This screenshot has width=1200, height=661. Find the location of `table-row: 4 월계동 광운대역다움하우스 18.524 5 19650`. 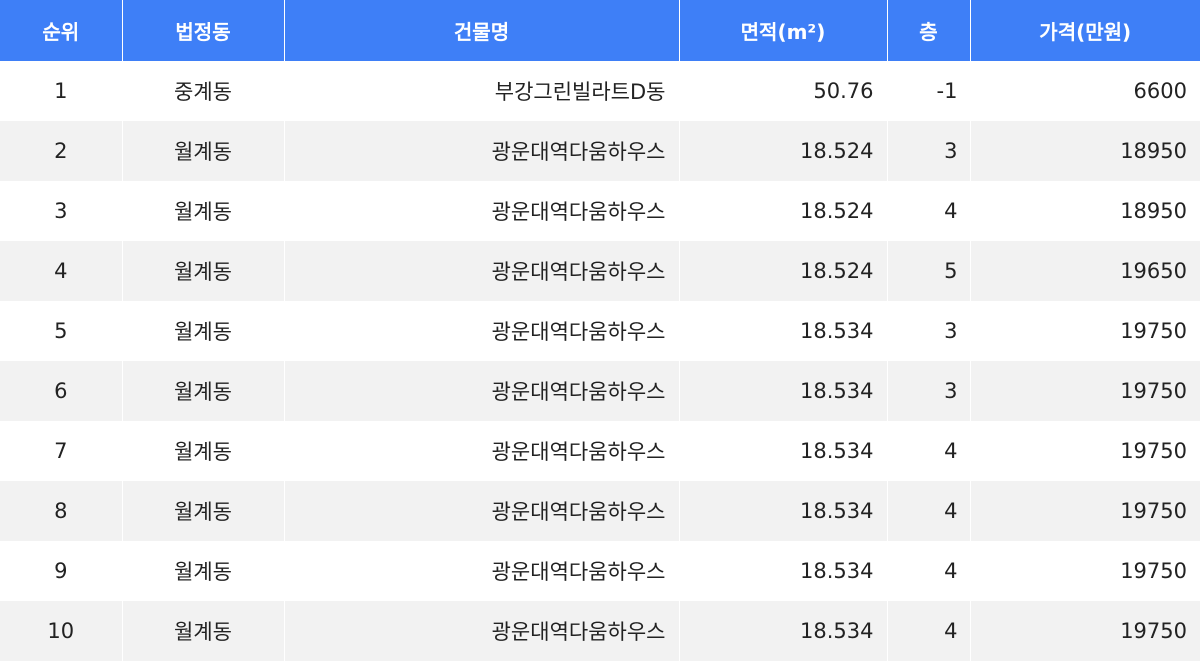

table-row: 4 월계동 광운대역다움하우스 18.524 5 19650 is located at coordinates (600, 271).